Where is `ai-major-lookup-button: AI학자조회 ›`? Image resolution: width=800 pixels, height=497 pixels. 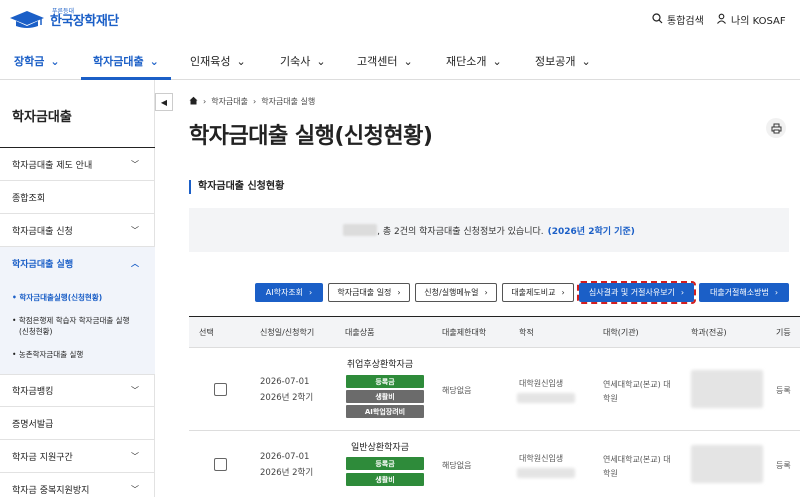 ai-major-lookup-button: AI학자조회 › is located at coordinates (289, 292).